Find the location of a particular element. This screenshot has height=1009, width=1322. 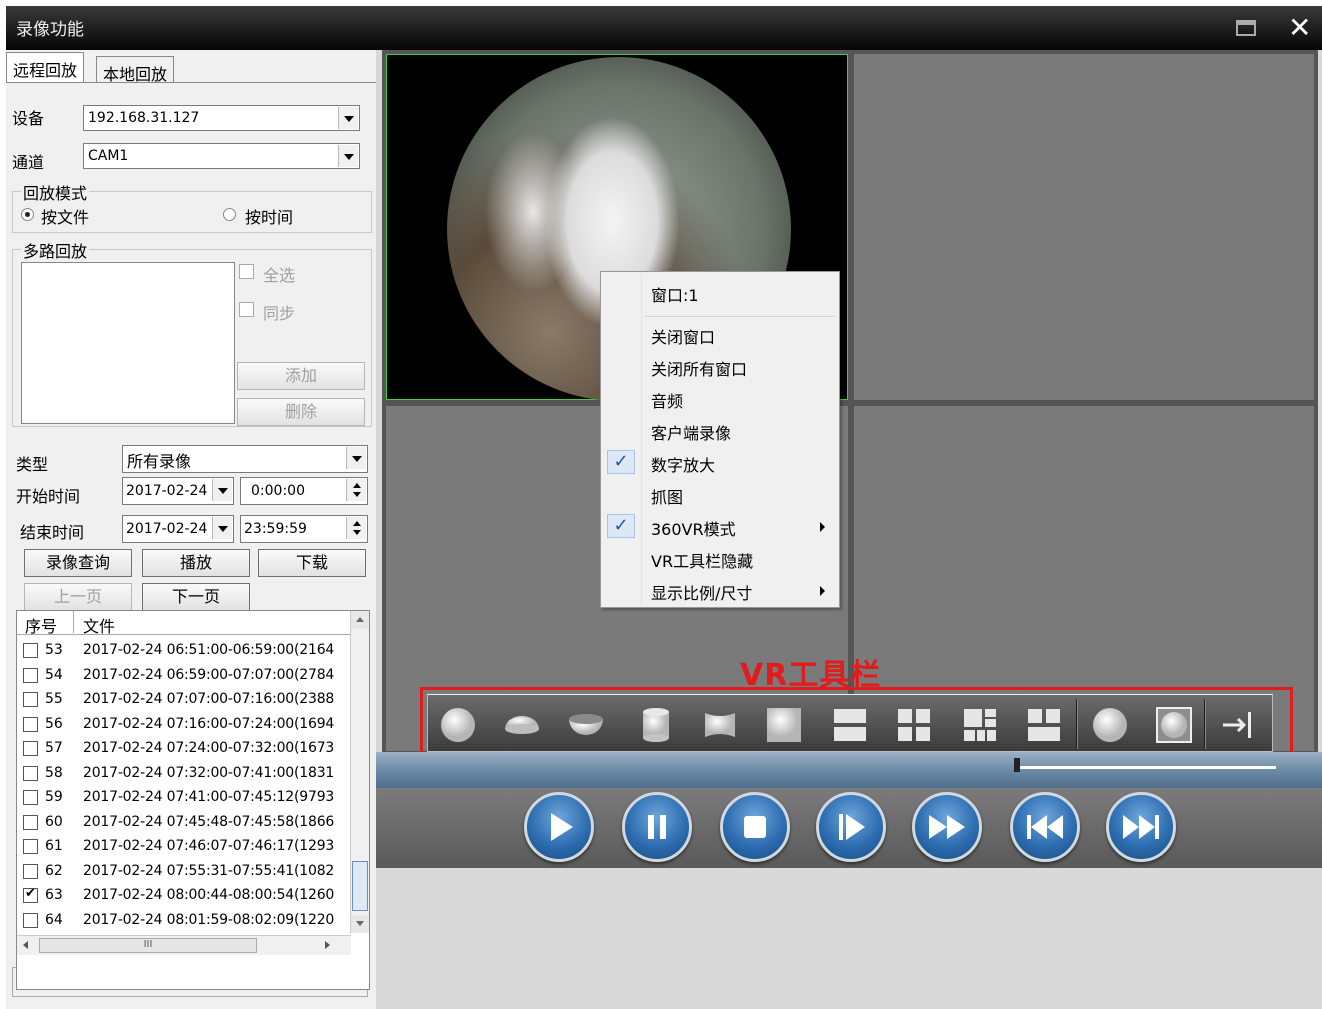

end-time-stepper: 23:59:59 is located at coordinates (304, 529).